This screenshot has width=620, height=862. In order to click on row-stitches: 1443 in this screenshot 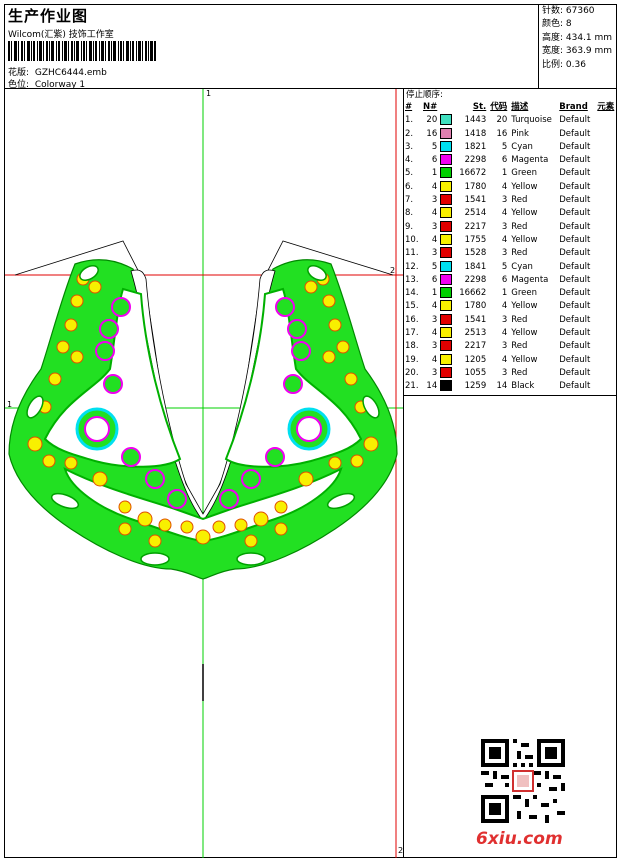, I will do `click(475, 120)`.